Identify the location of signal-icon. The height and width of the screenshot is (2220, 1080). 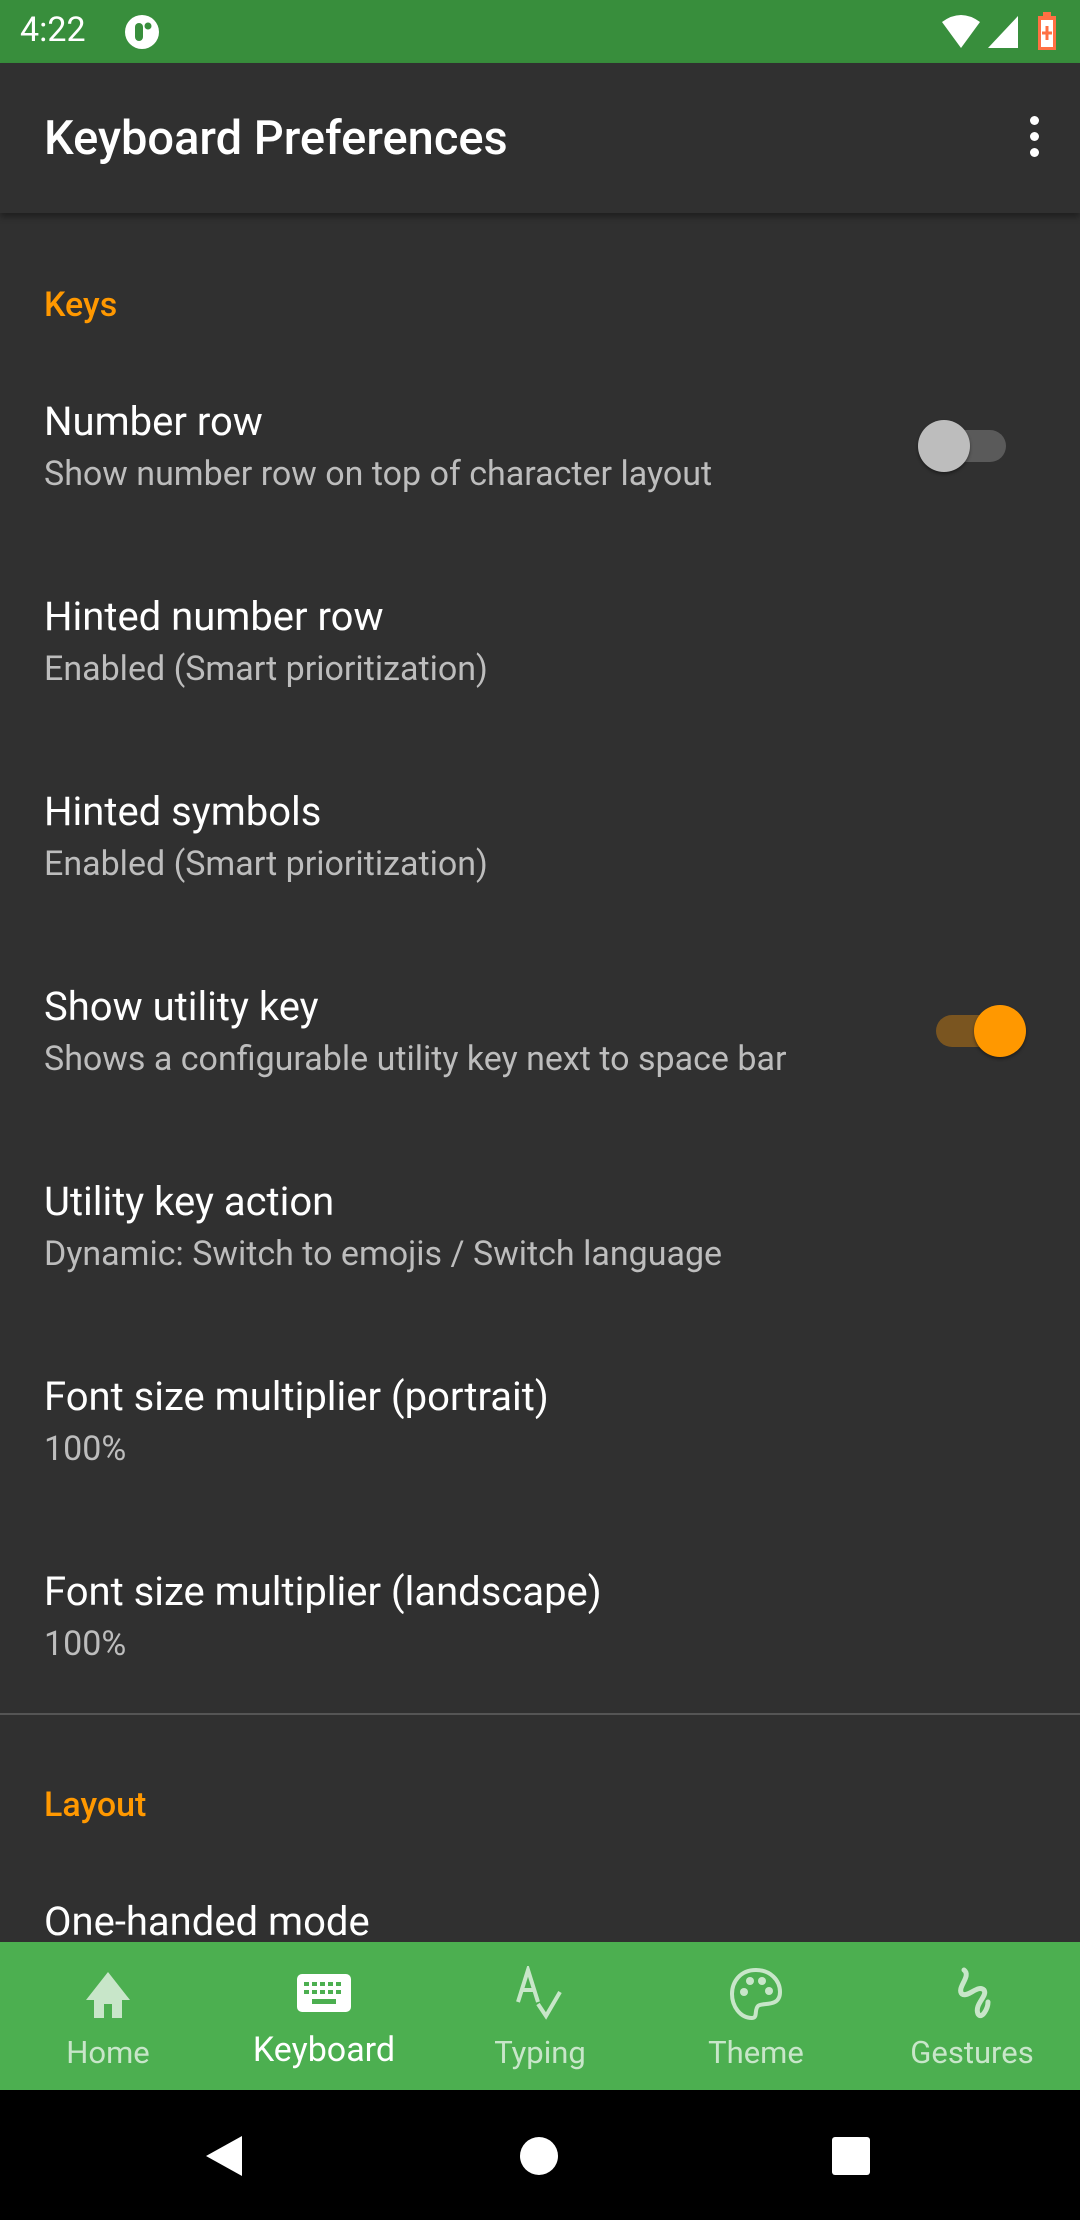
(1003, 32).